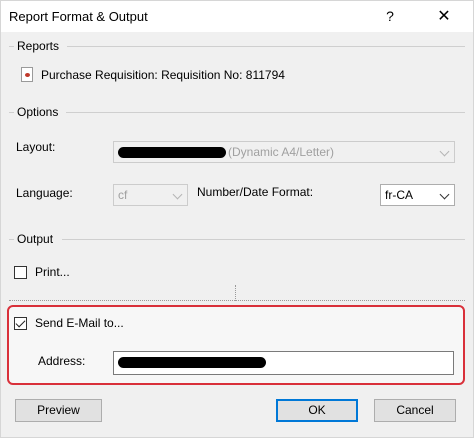 Image resolution: width=474 pixels, height=438 pixels. What do you see at coordinates (44, 193) in the screenshot?
I see `language-label: Language:` at bounding box center [44, 193].